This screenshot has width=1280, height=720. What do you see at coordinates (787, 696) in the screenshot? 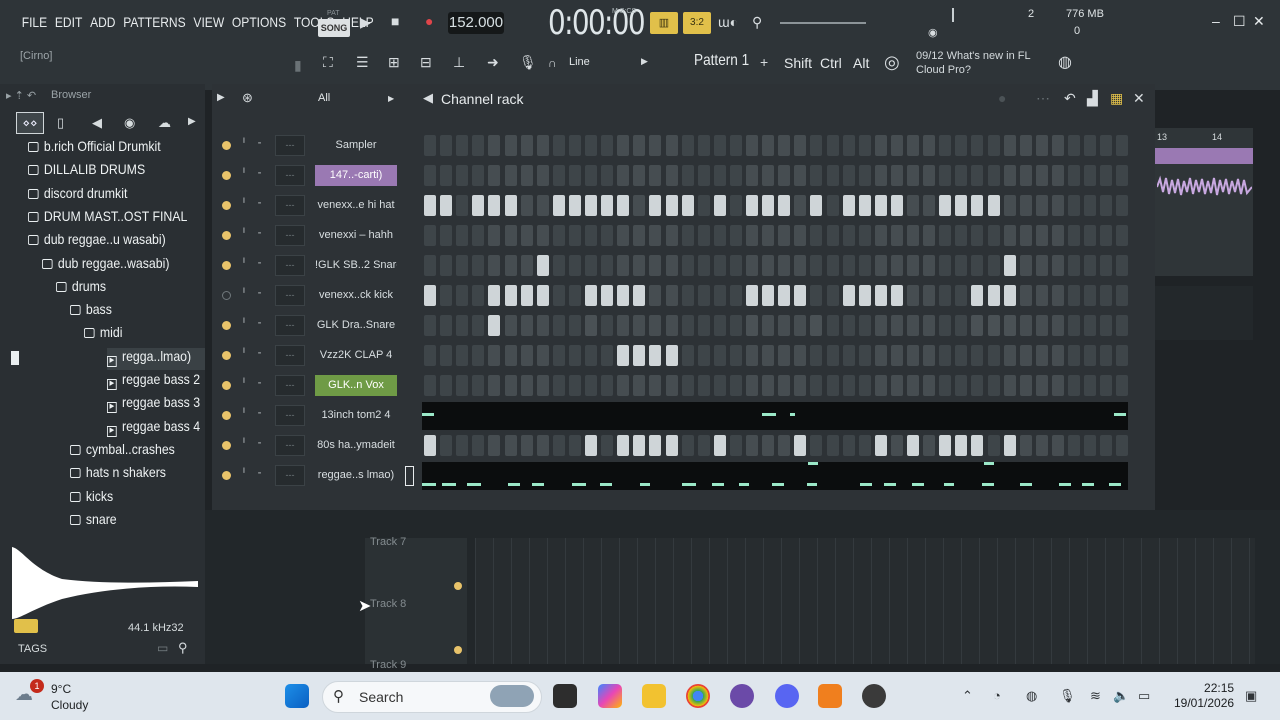
I see `discord-icon` at bounding box center [787, 696].